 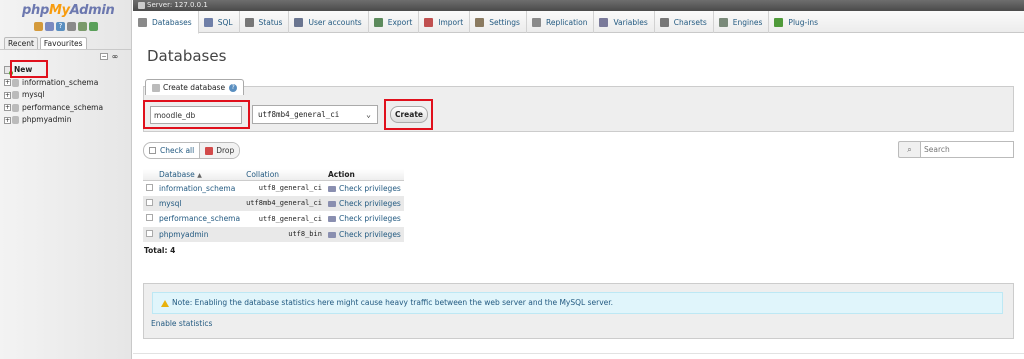 I want to click on collation-value: utf8_bin, so click(x=284, y=234).